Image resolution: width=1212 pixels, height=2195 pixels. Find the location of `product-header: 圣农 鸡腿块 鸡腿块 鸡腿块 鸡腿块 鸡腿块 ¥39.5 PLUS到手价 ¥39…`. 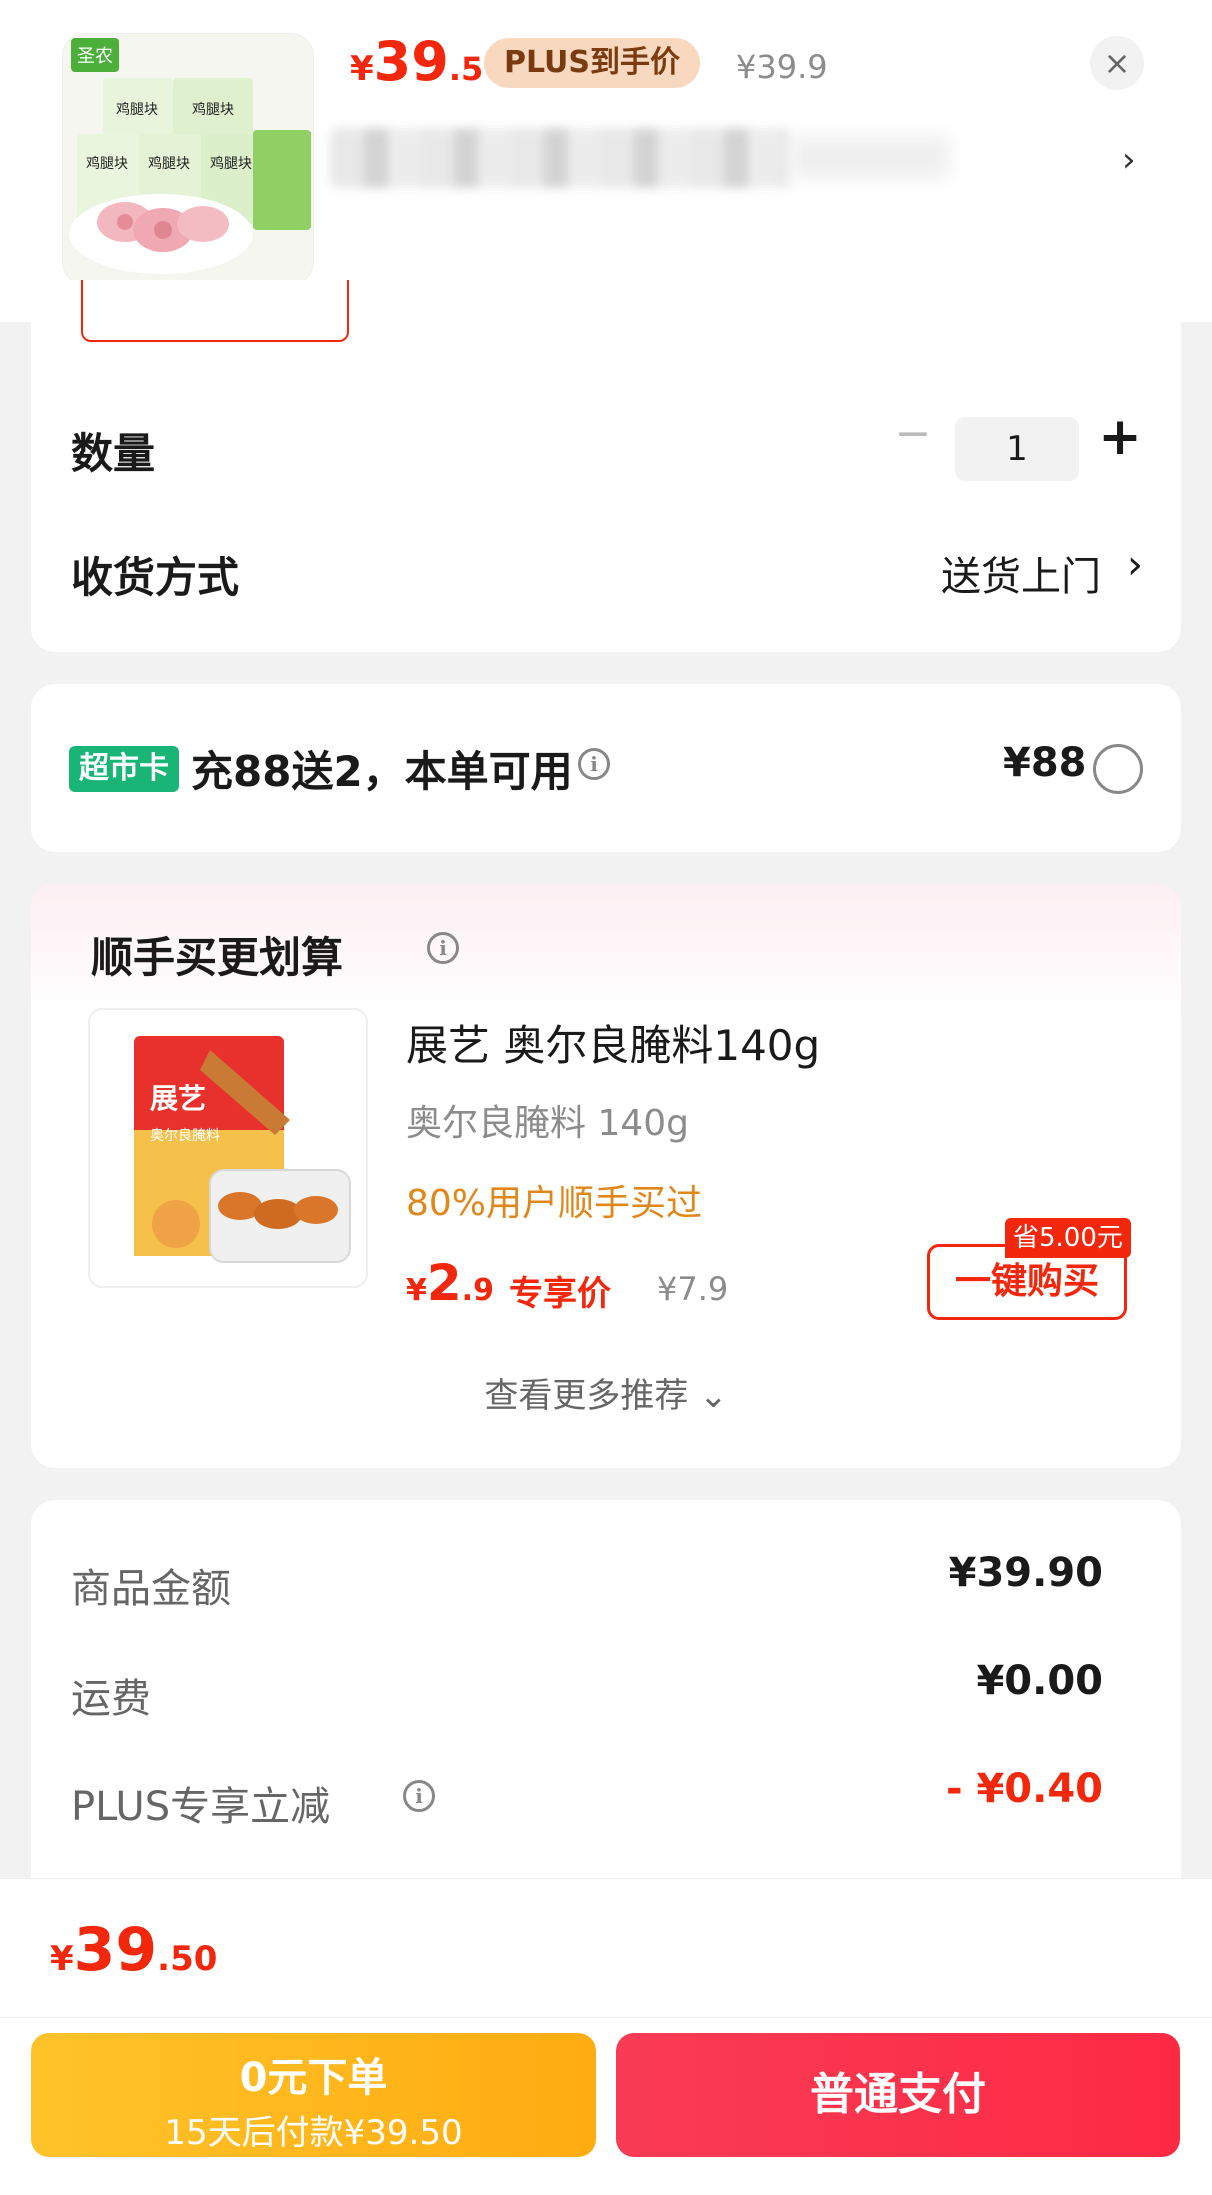

product-header: 圣农 鸡腿块 鸡腿块 鸡腿块 鸡腿块 鸡腿块 ¥39.5 PLUS到手价 ¥39… is located at coordinates (606, 161).